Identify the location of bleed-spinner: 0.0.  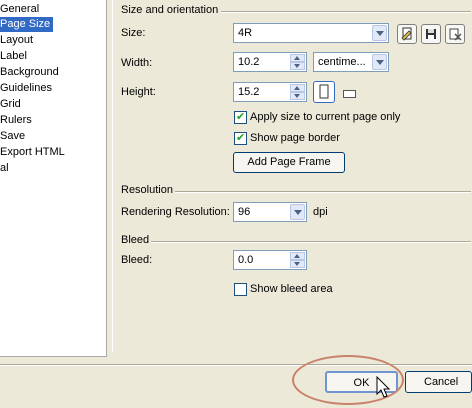
(270, 260).